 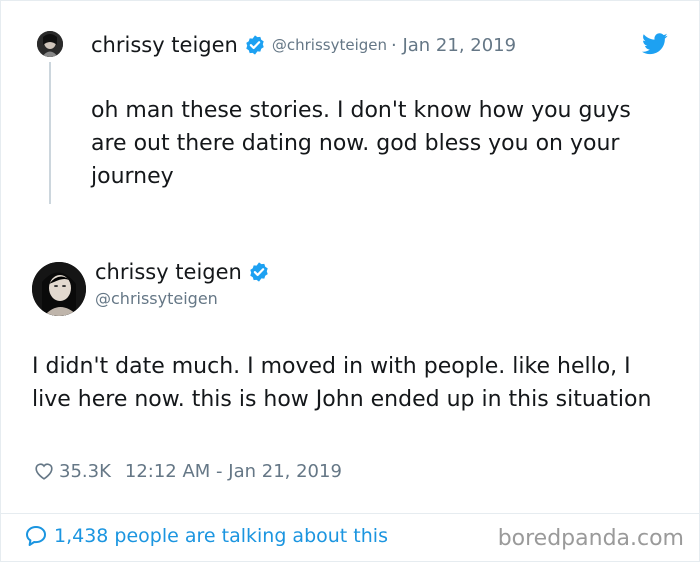 I want to click on twitter-bird-icon, so click(x=655, y=44).